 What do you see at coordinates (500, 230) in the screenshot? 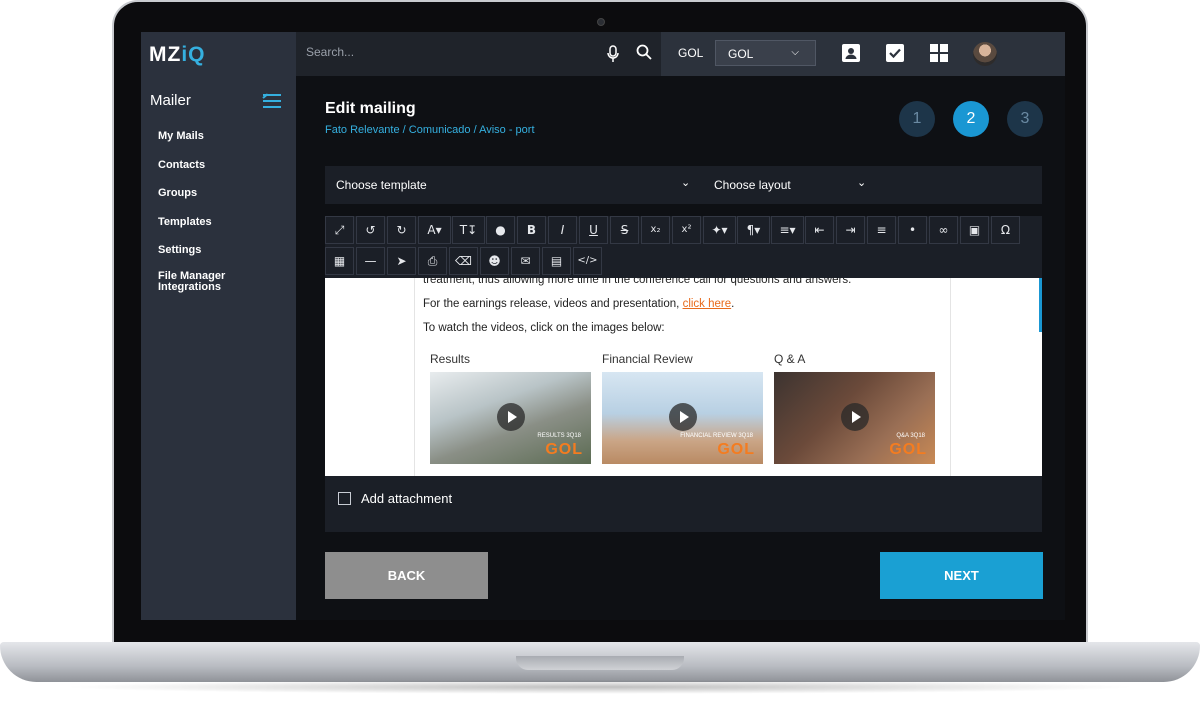
I see `color-drop-icon: ●` at bounding box center [500, 230].